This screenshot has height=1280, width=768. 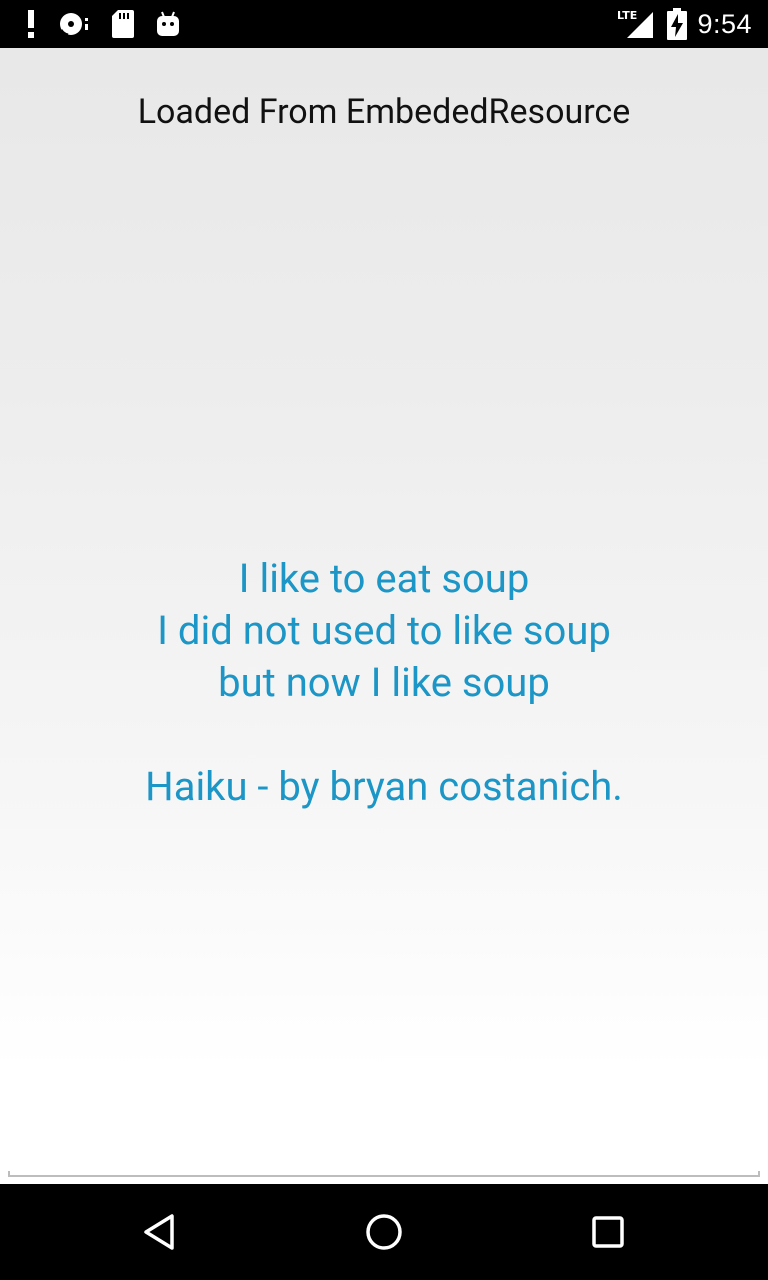 I want to click on status-bar-system: LTE 9:54, so click(x=684, y=24).